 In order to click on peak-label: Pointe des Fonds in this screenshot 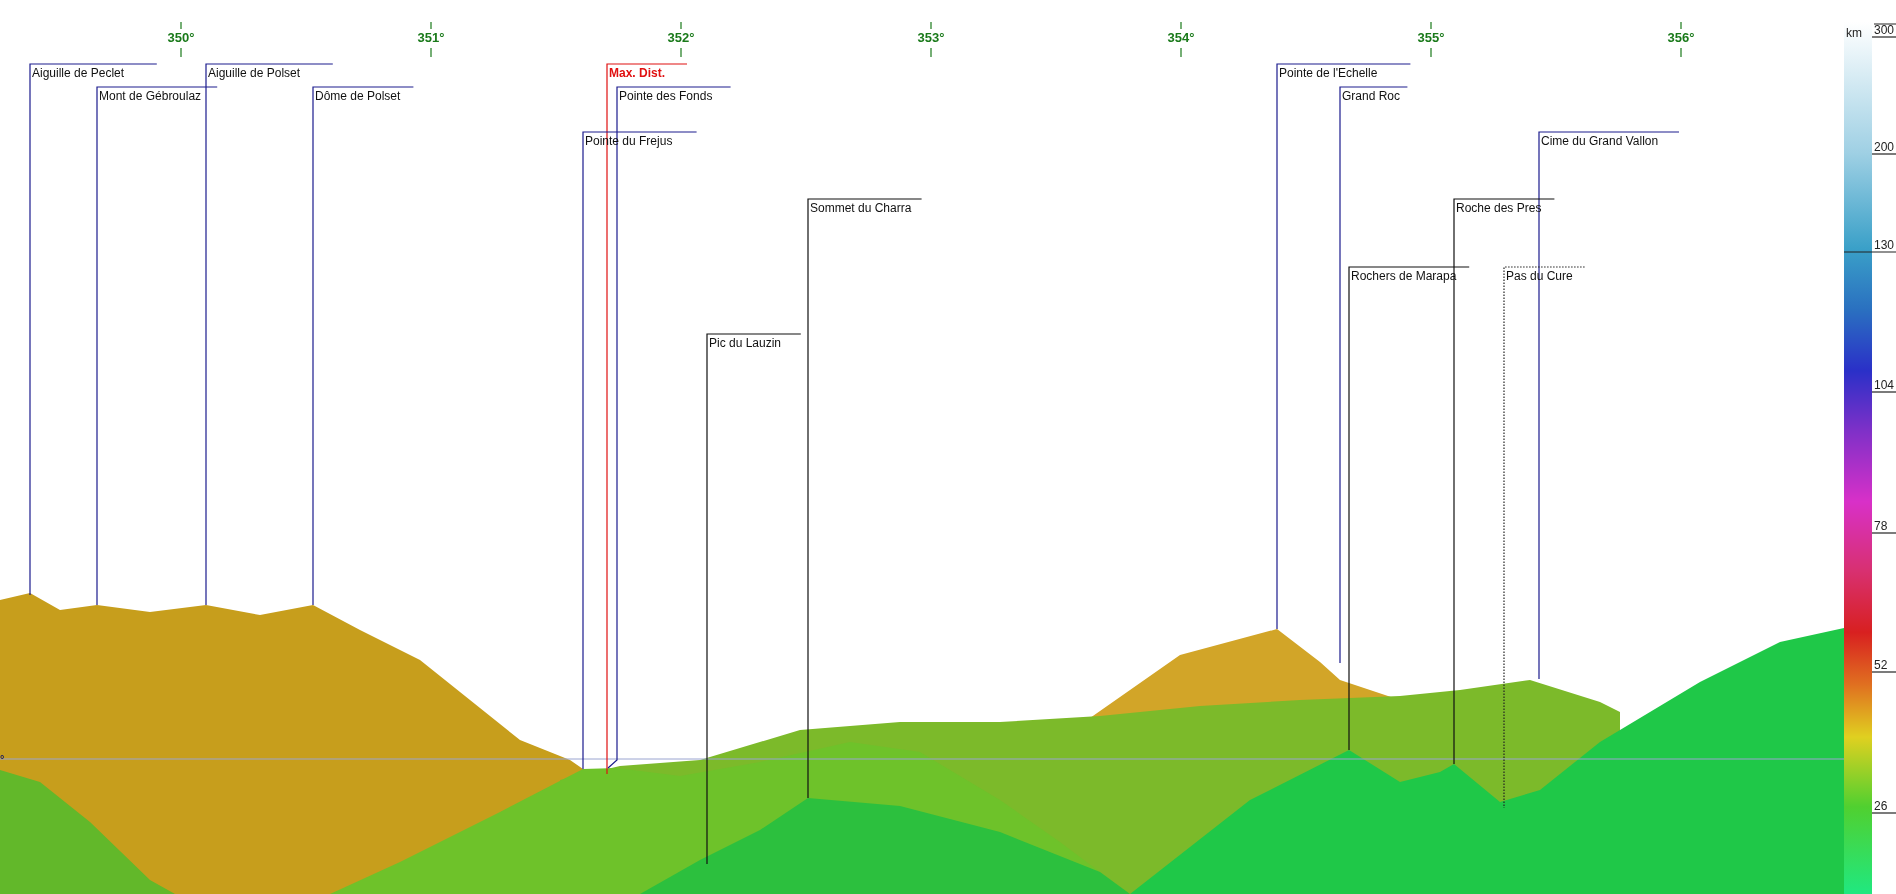, I will do `click(666, 96)`.